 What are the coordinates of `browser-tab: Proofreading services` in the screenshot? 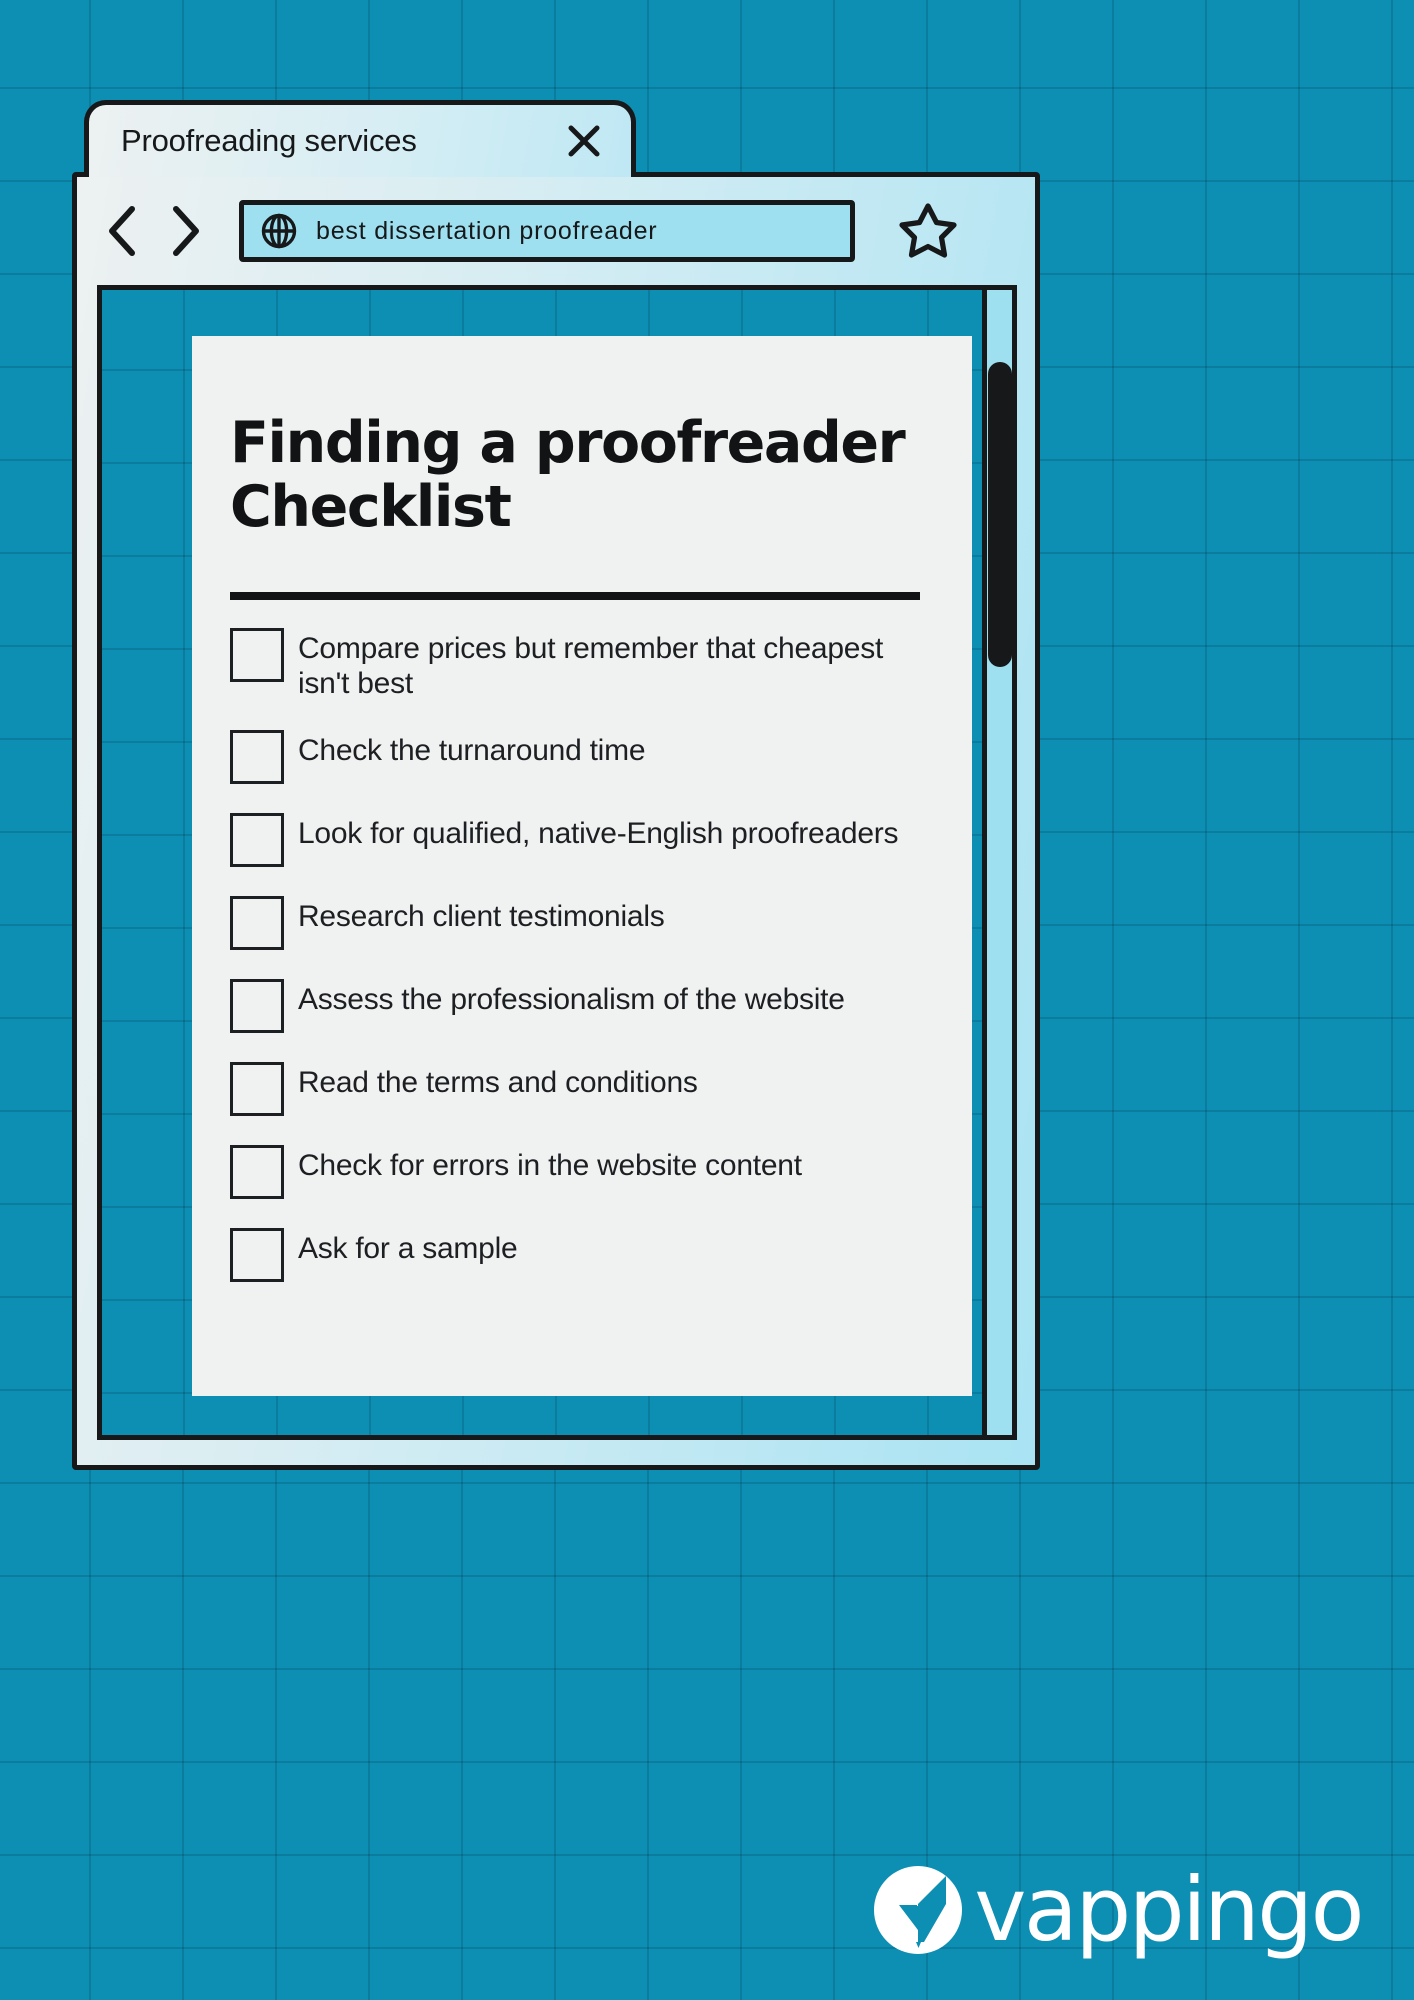 It's located at (360, 138).